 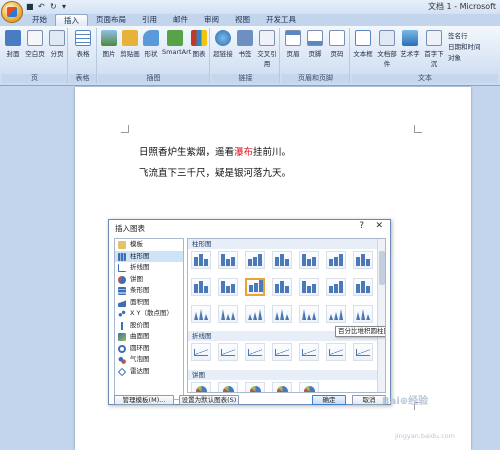 What do you see at coordinates (458, 35) in the screenshot?
I see `signature-line-button: 签名行` at bounding box center [458, 35].